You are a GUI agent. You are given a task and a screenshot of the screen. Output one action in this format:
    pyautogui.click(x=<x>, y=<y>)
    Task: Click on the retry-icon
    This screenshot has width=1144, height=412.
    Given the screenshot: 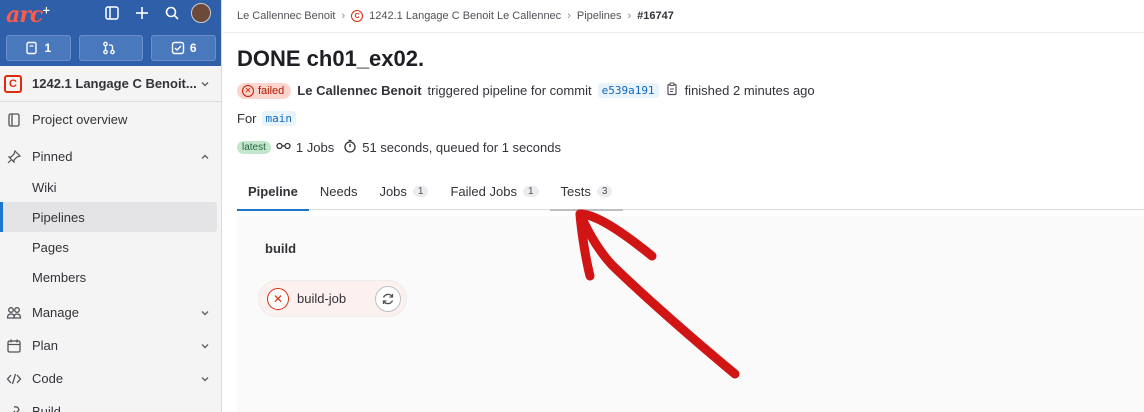 What is the action you would take?
    pyautogui.click(x=388, y=298)
    